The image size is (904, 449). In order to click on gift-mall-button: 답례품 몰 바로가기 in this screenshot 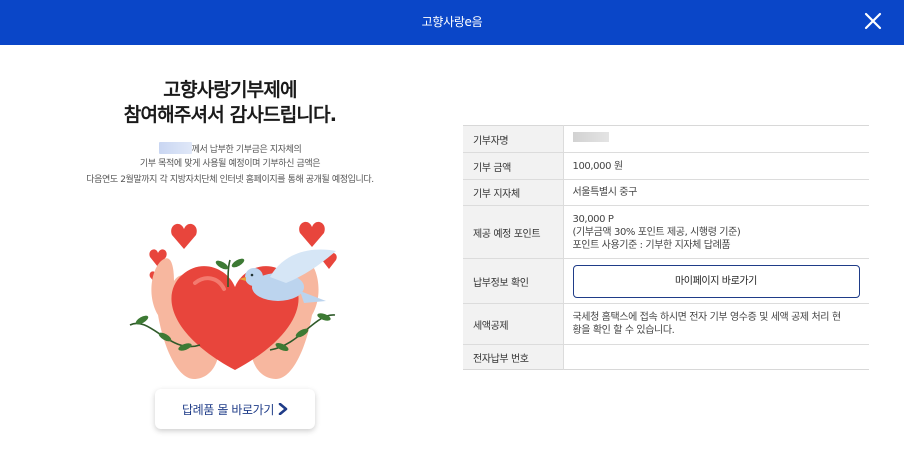, I will do `click(235, 409)`.